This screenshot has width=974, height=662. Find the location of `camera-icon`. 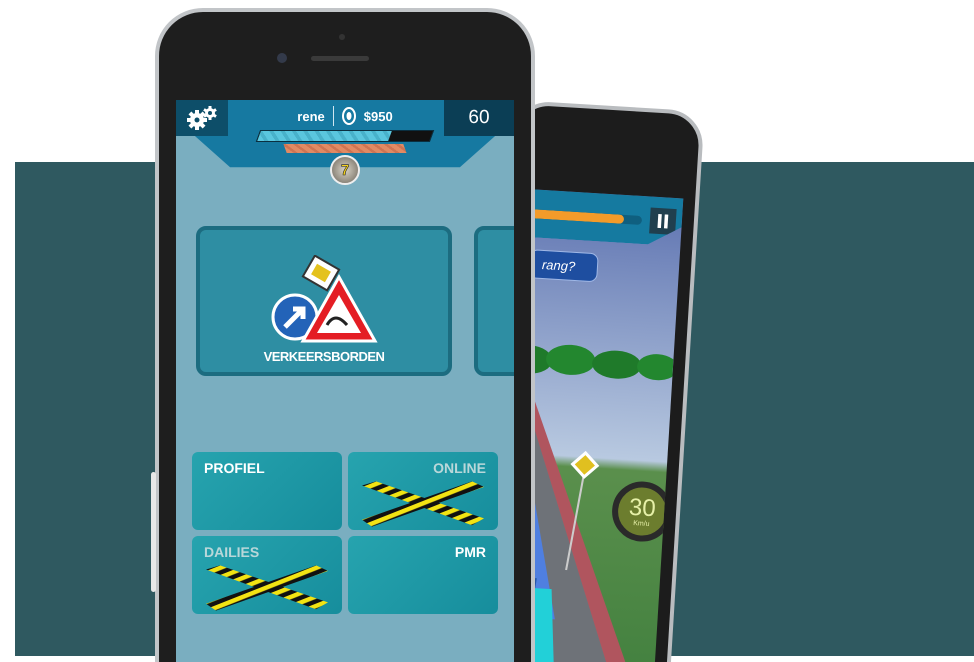

camera-icon is located at coordinates (282, 58).